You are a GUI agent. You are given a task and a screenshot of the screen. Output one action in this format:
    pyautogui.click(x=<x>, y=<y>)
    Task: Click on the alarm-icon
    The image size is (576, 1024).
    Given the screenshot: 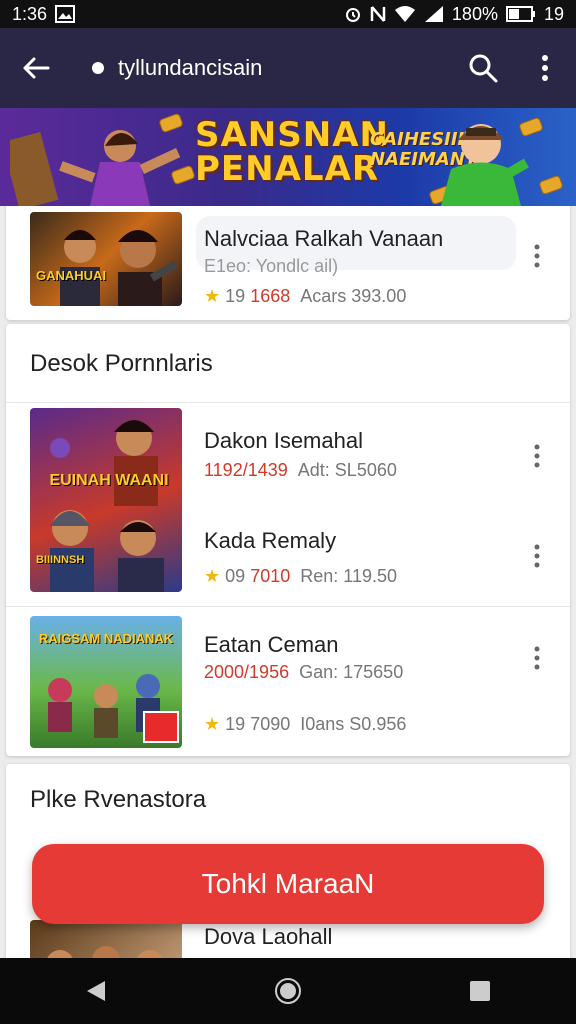 What is the action you would take?
    pyautogui.click(x=353, y=14)
    